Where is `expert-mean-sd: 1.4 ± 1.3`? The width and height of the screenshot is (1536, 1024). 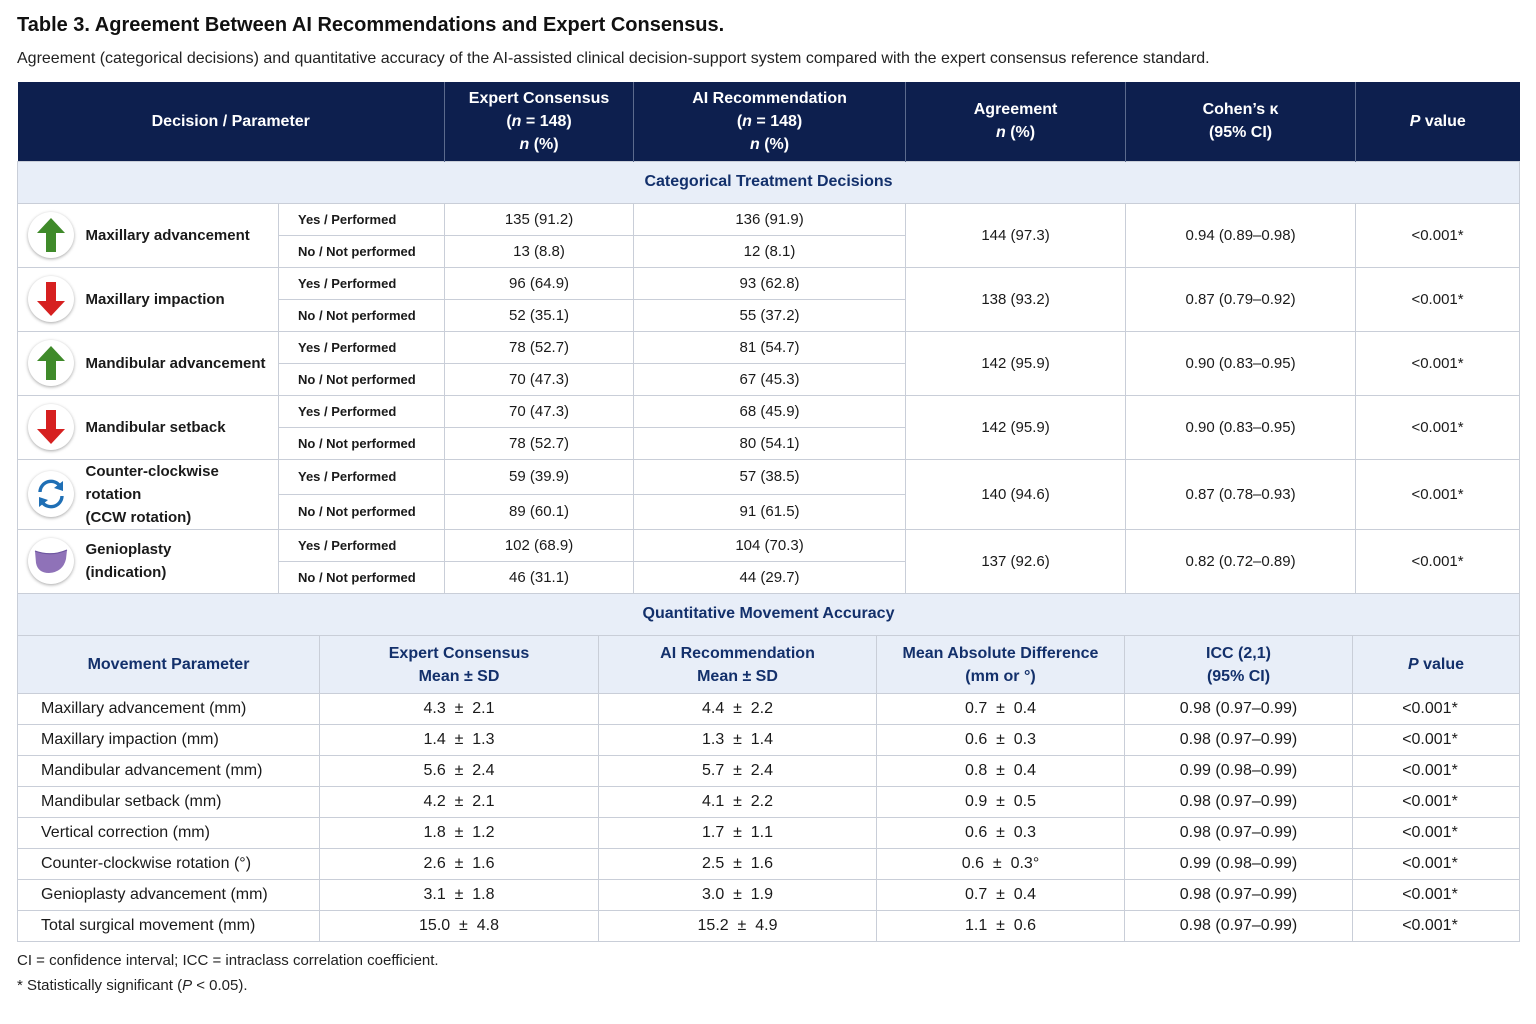 expert-mean-sd: 1.4 ± 1.3 is located at coordinates (459, 740).